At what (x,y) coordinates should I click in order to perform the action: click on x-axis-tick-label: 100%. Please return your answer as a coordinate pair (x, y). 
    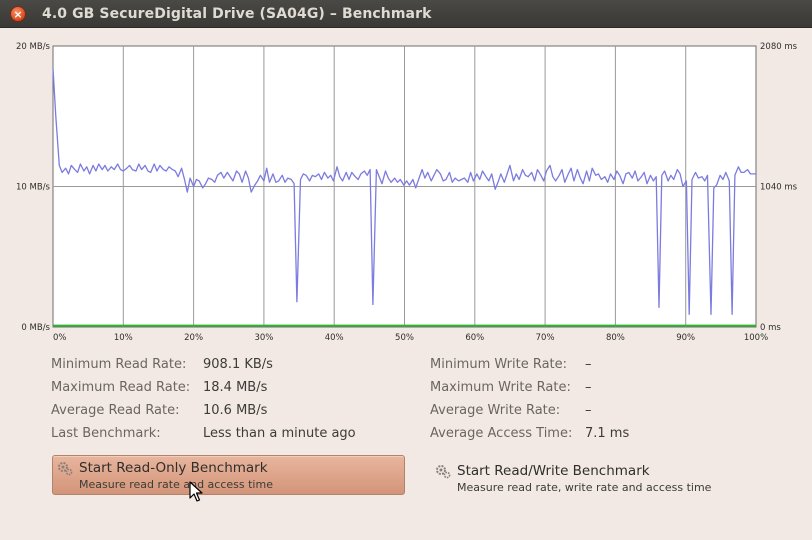
    Looking at the image, I should click on (756, 338).